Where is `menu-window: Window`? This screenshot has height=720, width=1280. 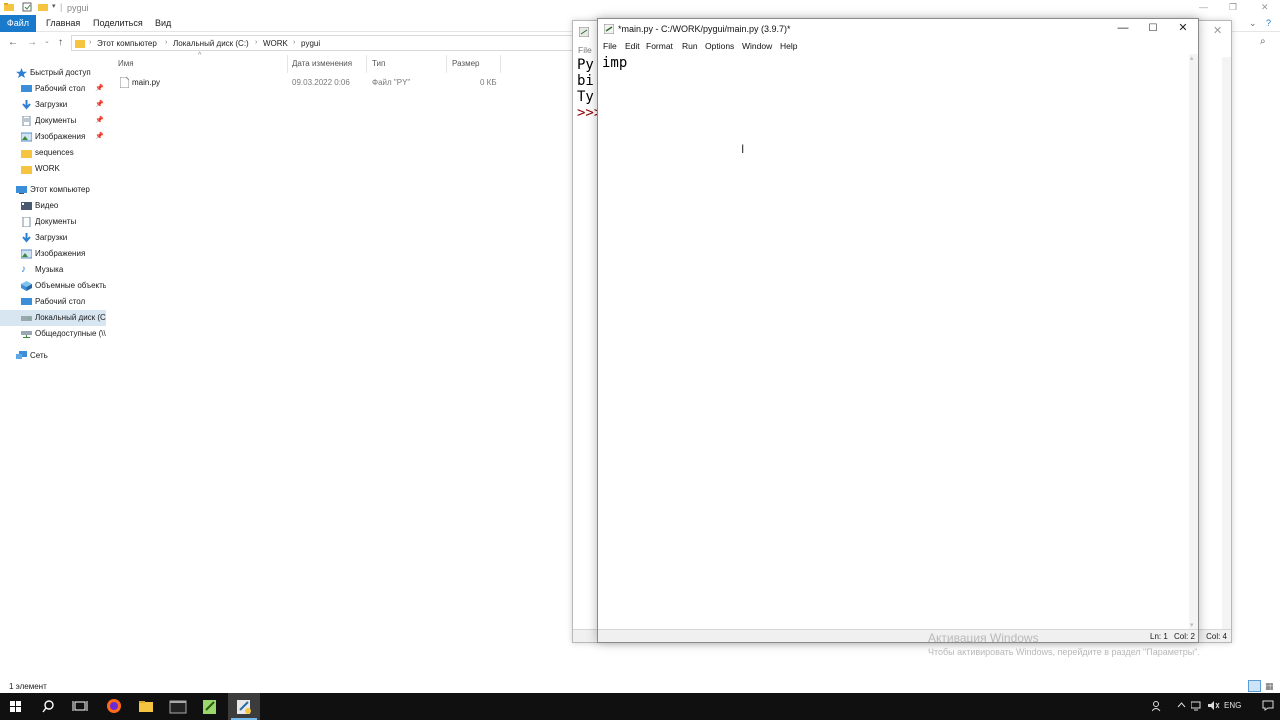
menu-window: Window is located at coordinates (757, 46).